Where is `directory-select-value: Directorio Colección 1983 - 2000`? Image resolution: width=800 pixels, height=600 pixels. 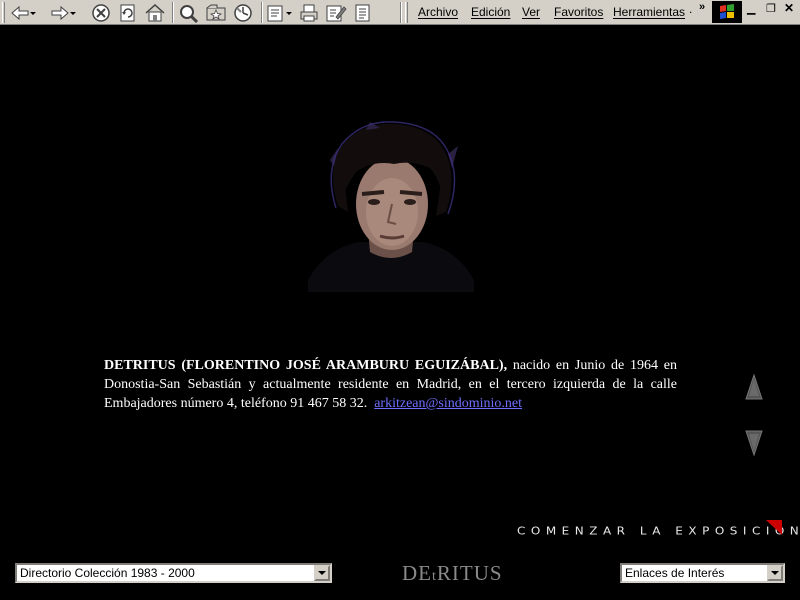 directory-select-value: Directorio Colección 1983 - 2000 is located at coordinates (107, 573).